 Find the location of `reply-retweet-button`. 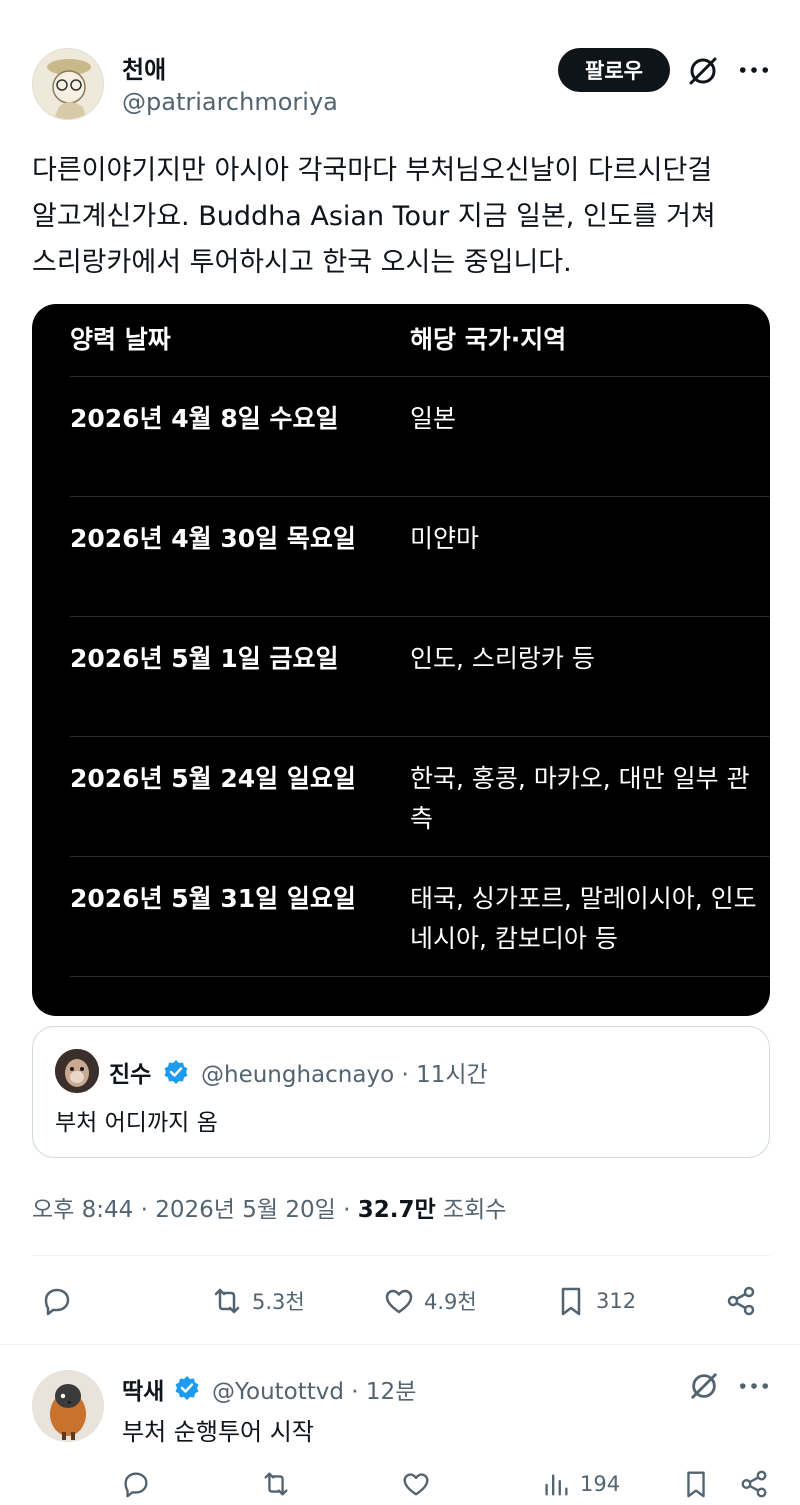

reply-retweet-button is located at coordinates (276, 1484).